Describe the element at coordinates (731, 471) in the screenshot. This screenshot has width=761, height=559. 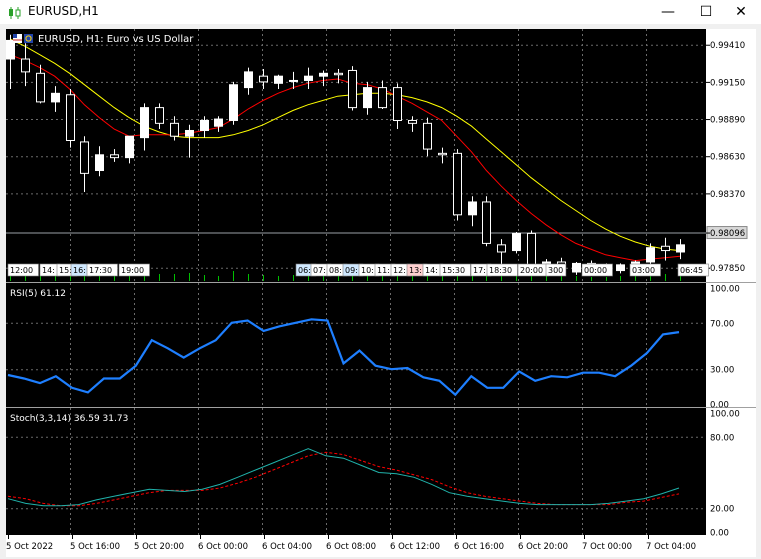
I see `stoch-scale` at that location.